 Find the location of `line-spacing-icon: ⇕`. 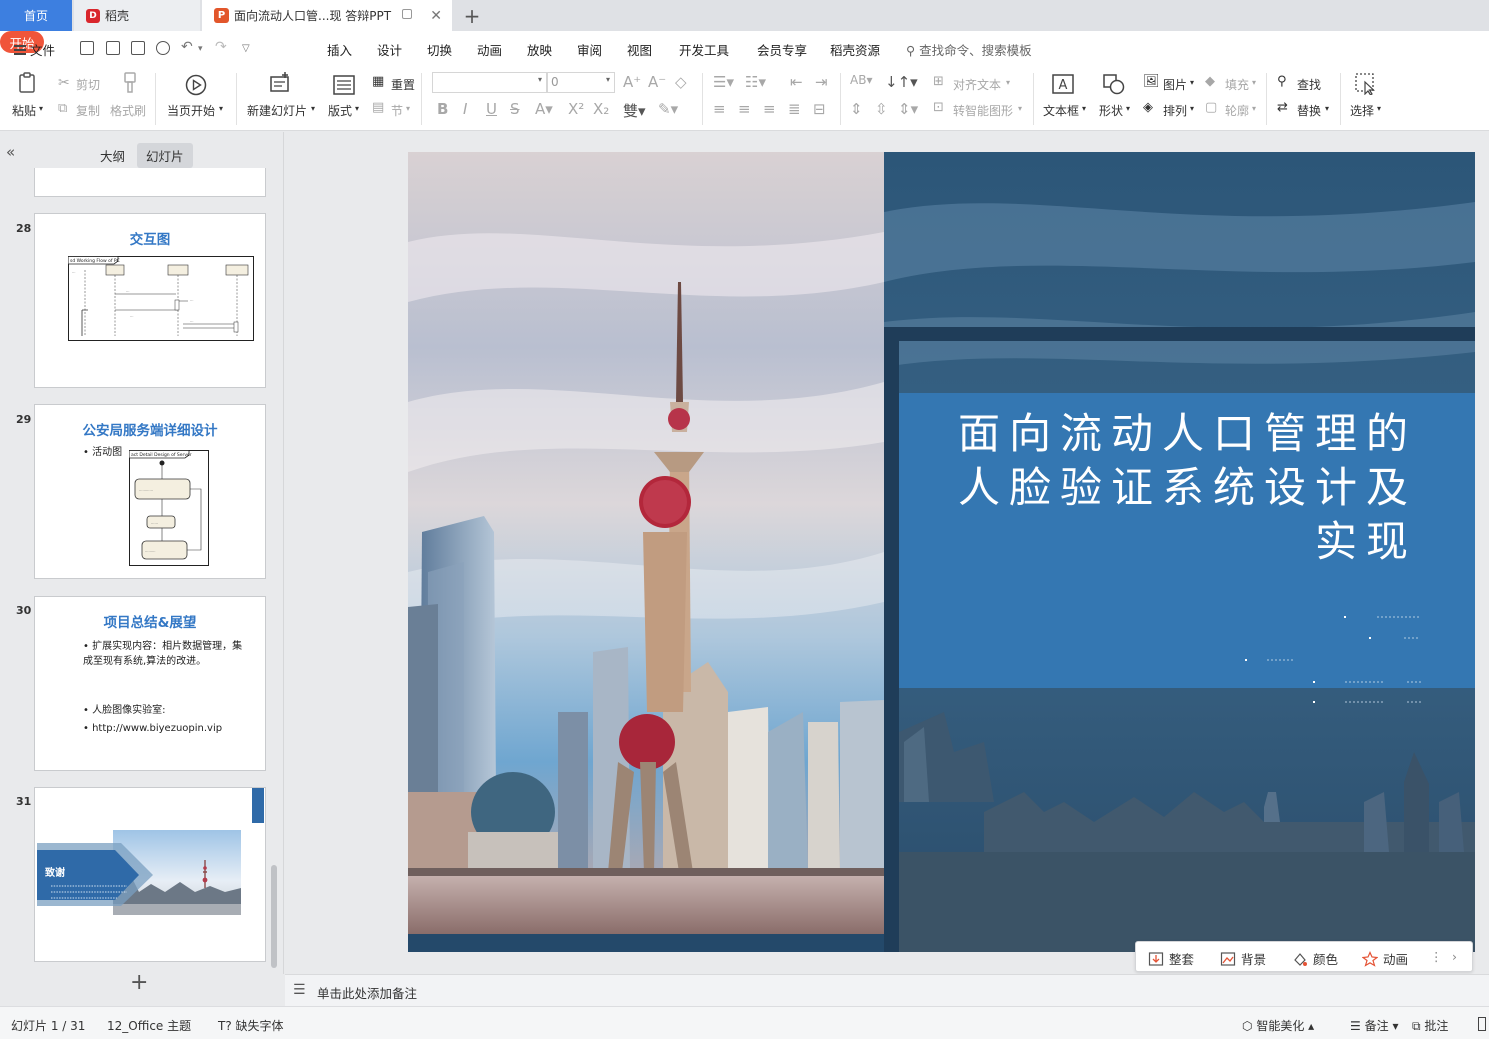

line-spacing-icon: ⇕ is located at coordinates (856, 109).